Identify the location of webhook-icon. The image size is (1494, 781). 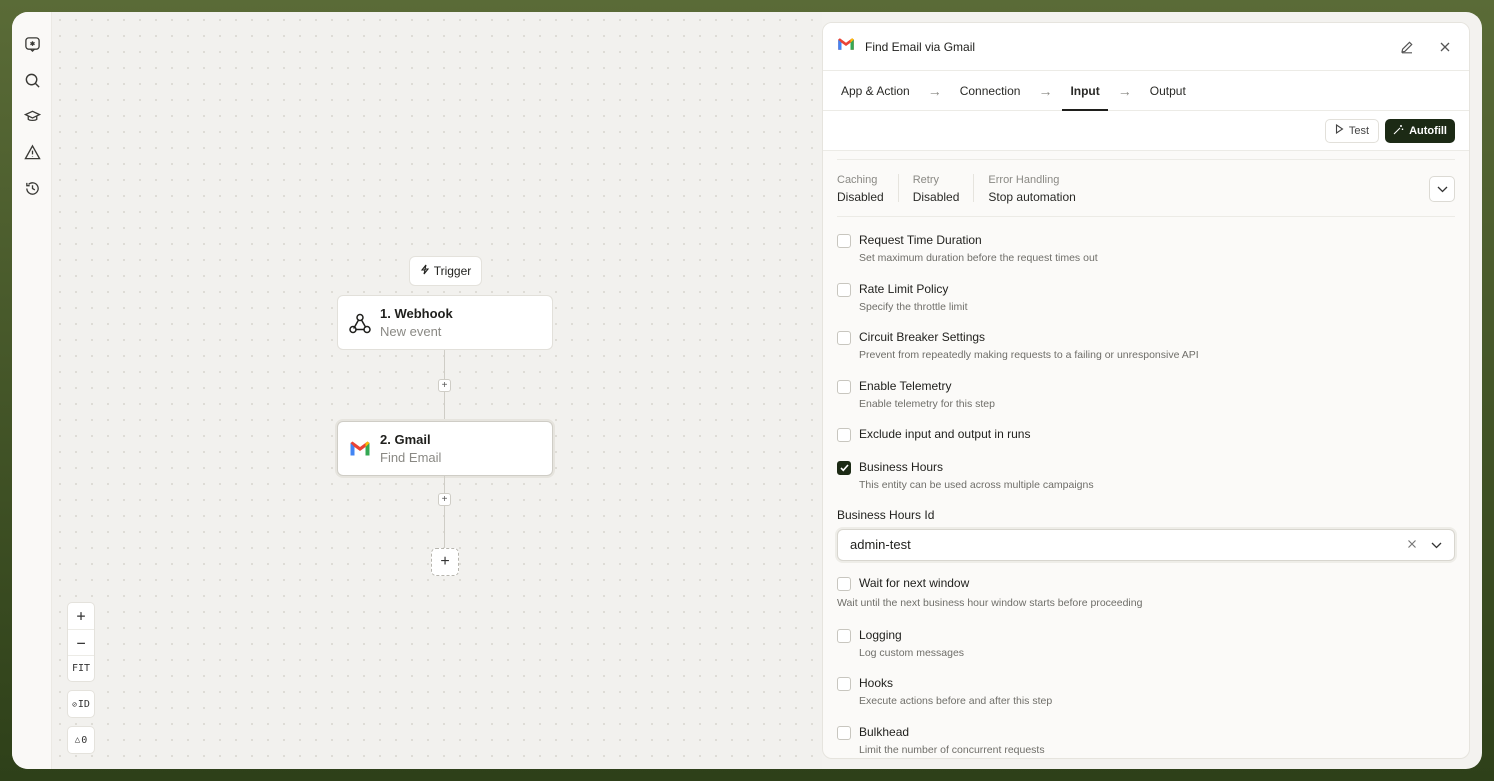
(360, 323).